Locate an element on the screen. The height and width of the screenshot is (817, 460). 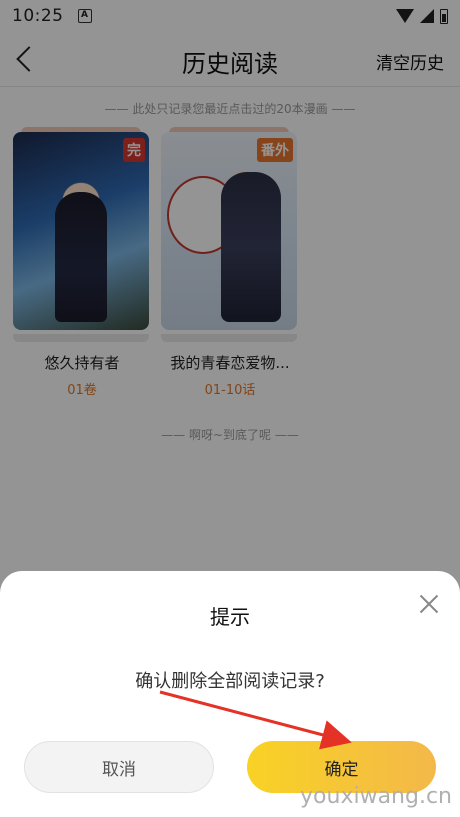
cancel-button: 取消 is located at coordinates (119, 767).